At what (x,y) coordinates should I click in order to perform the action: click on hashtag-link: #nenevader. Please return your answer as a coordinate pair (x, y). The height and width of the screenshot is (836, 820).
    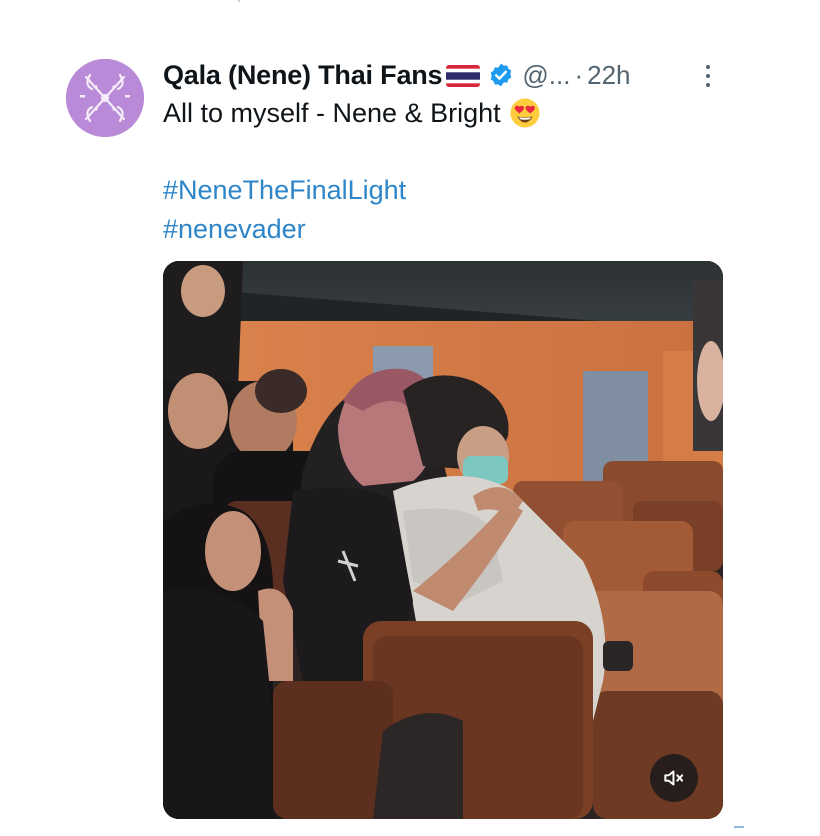
    Looking at the image, I should click on (234, 229).